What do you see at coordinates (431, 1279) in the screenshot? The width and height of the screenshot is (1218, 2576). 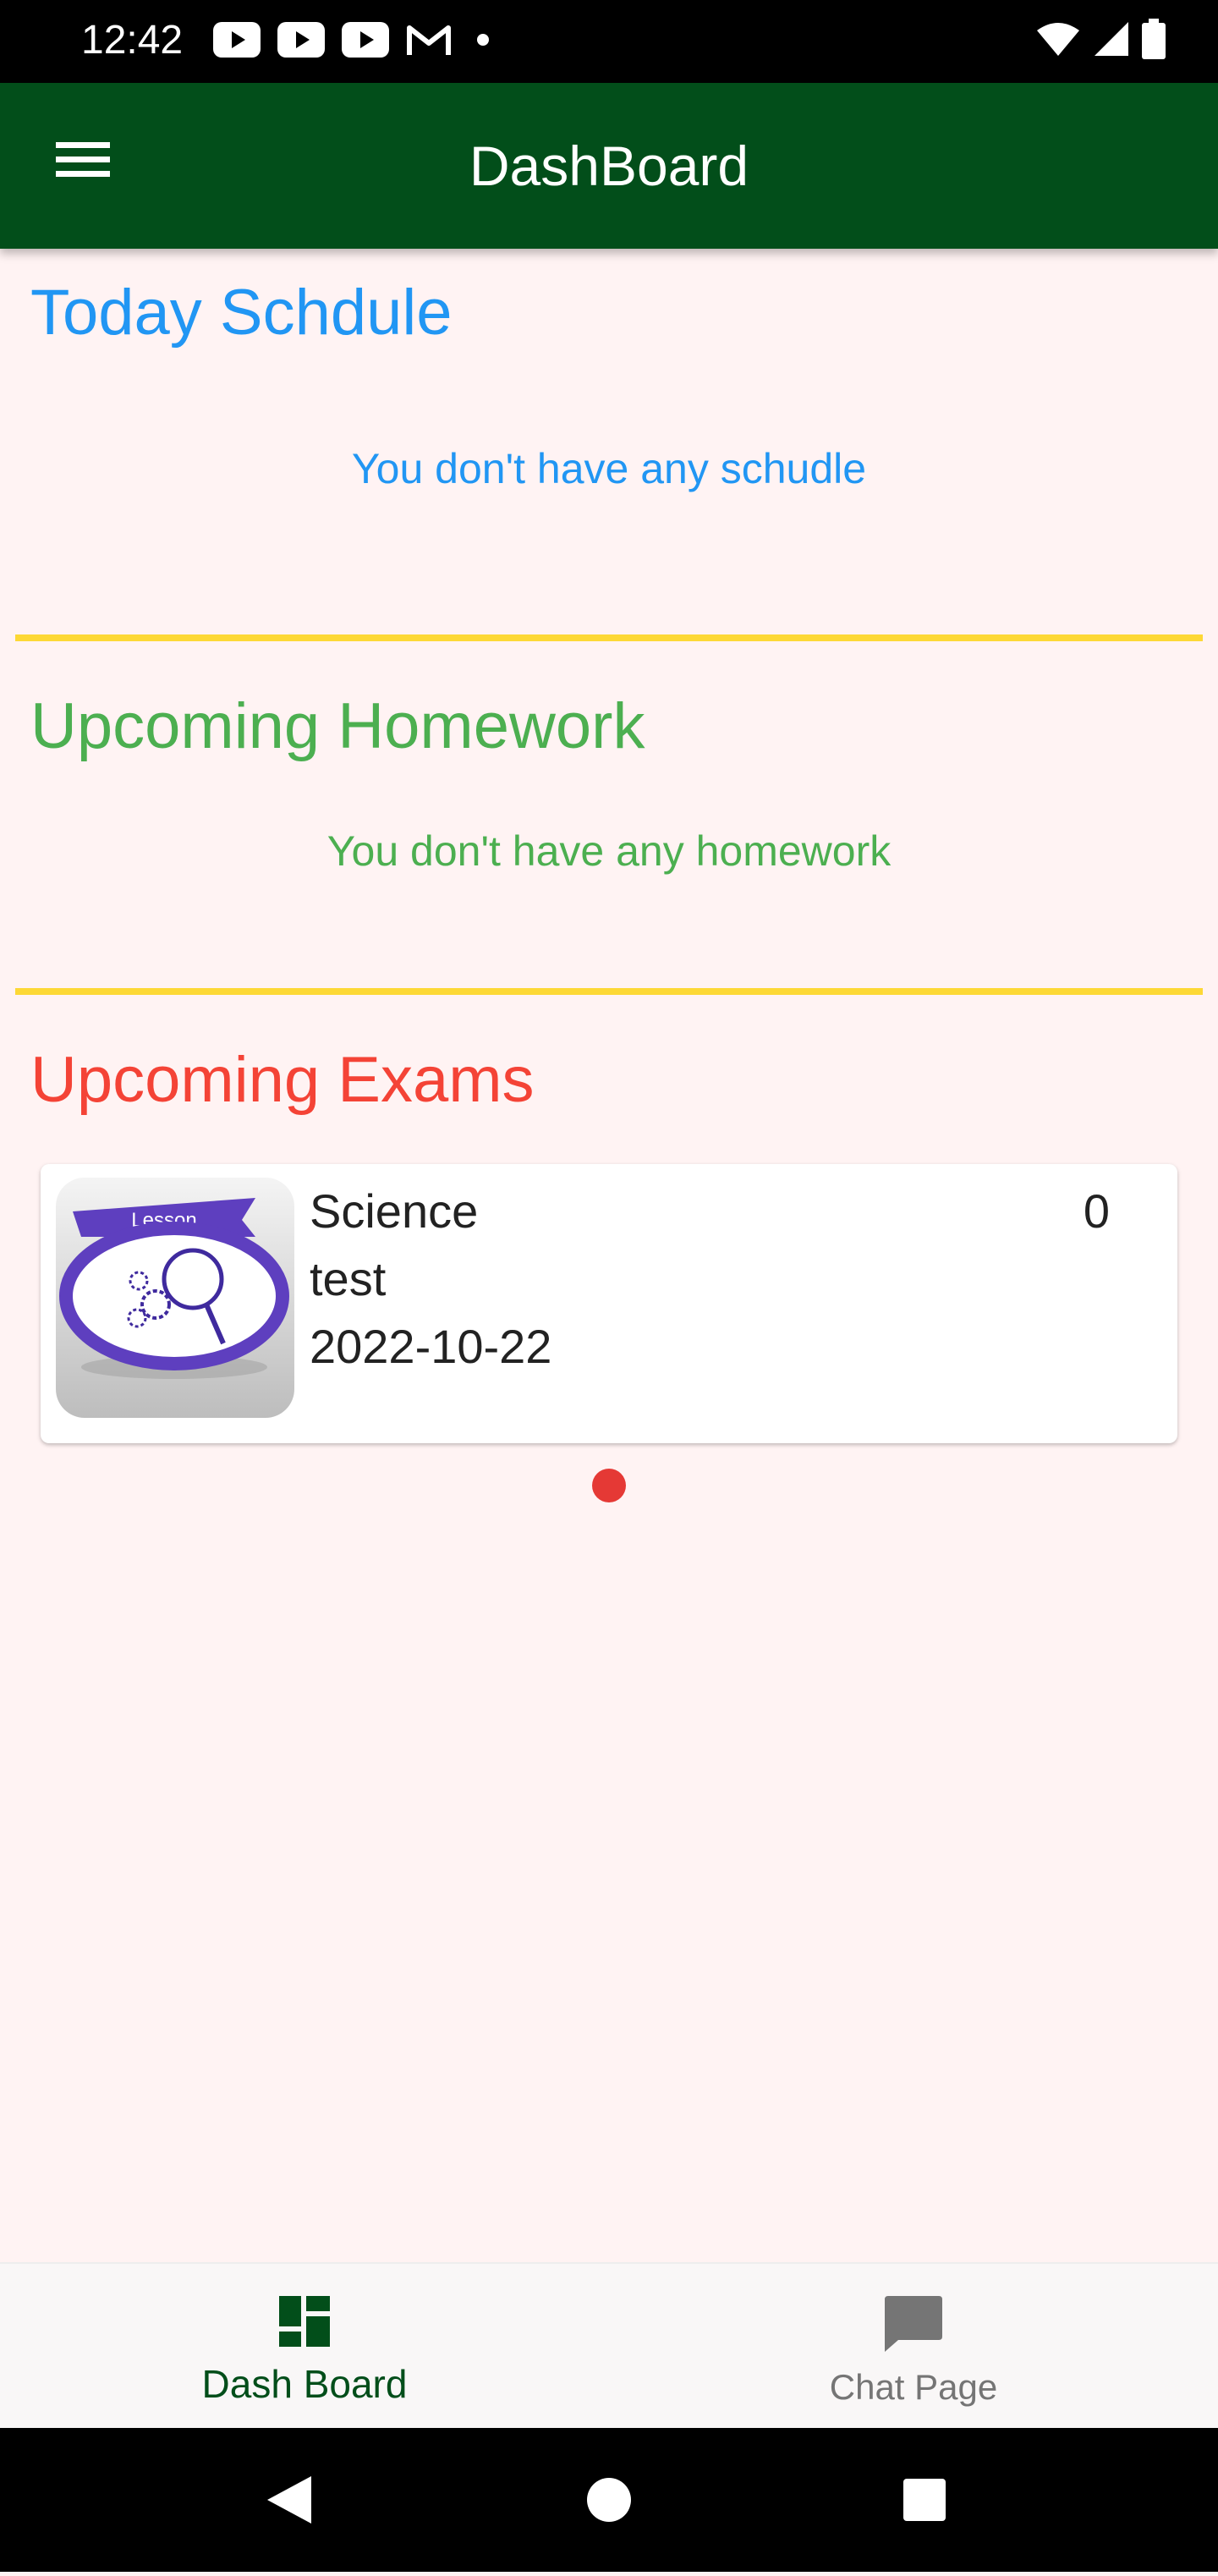 I see `exam-details: Science test 2022-10-22` at bounding box center [431, 1279].